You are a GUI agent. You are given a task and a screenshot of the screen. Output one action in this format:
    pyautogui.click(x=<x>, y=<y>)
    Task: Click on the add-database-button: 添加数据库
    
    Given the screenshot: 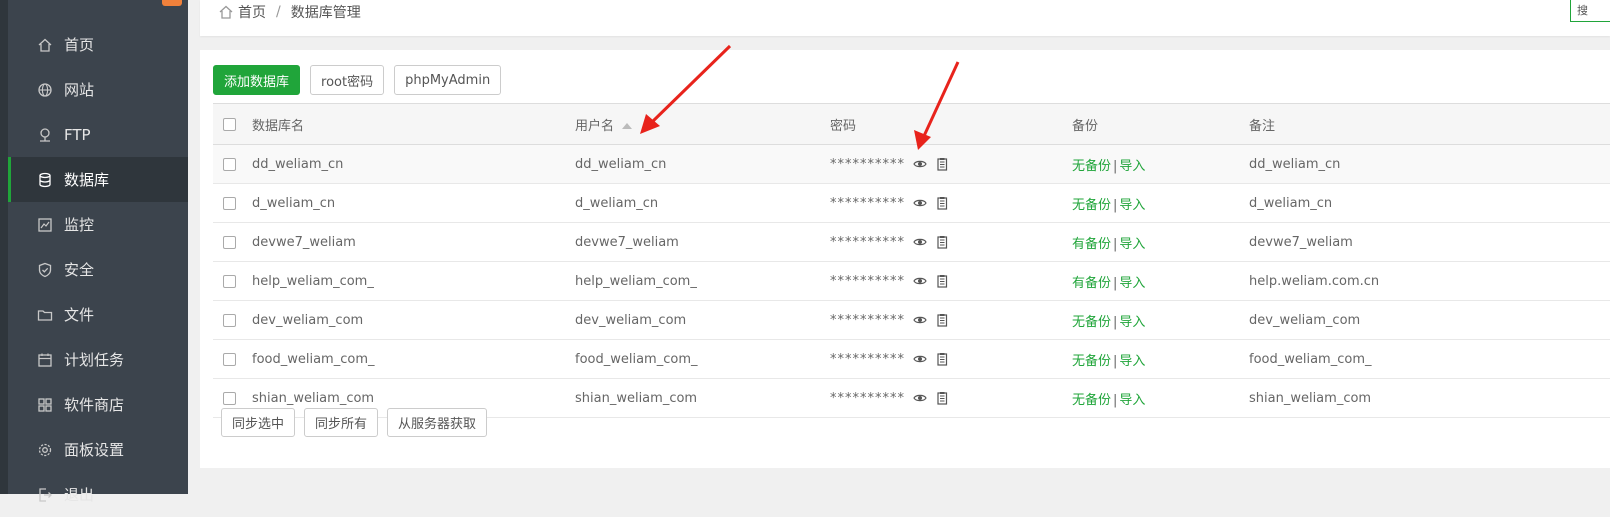 What is the action you would take?
    pyautogui.click(x=257, y=80)
    